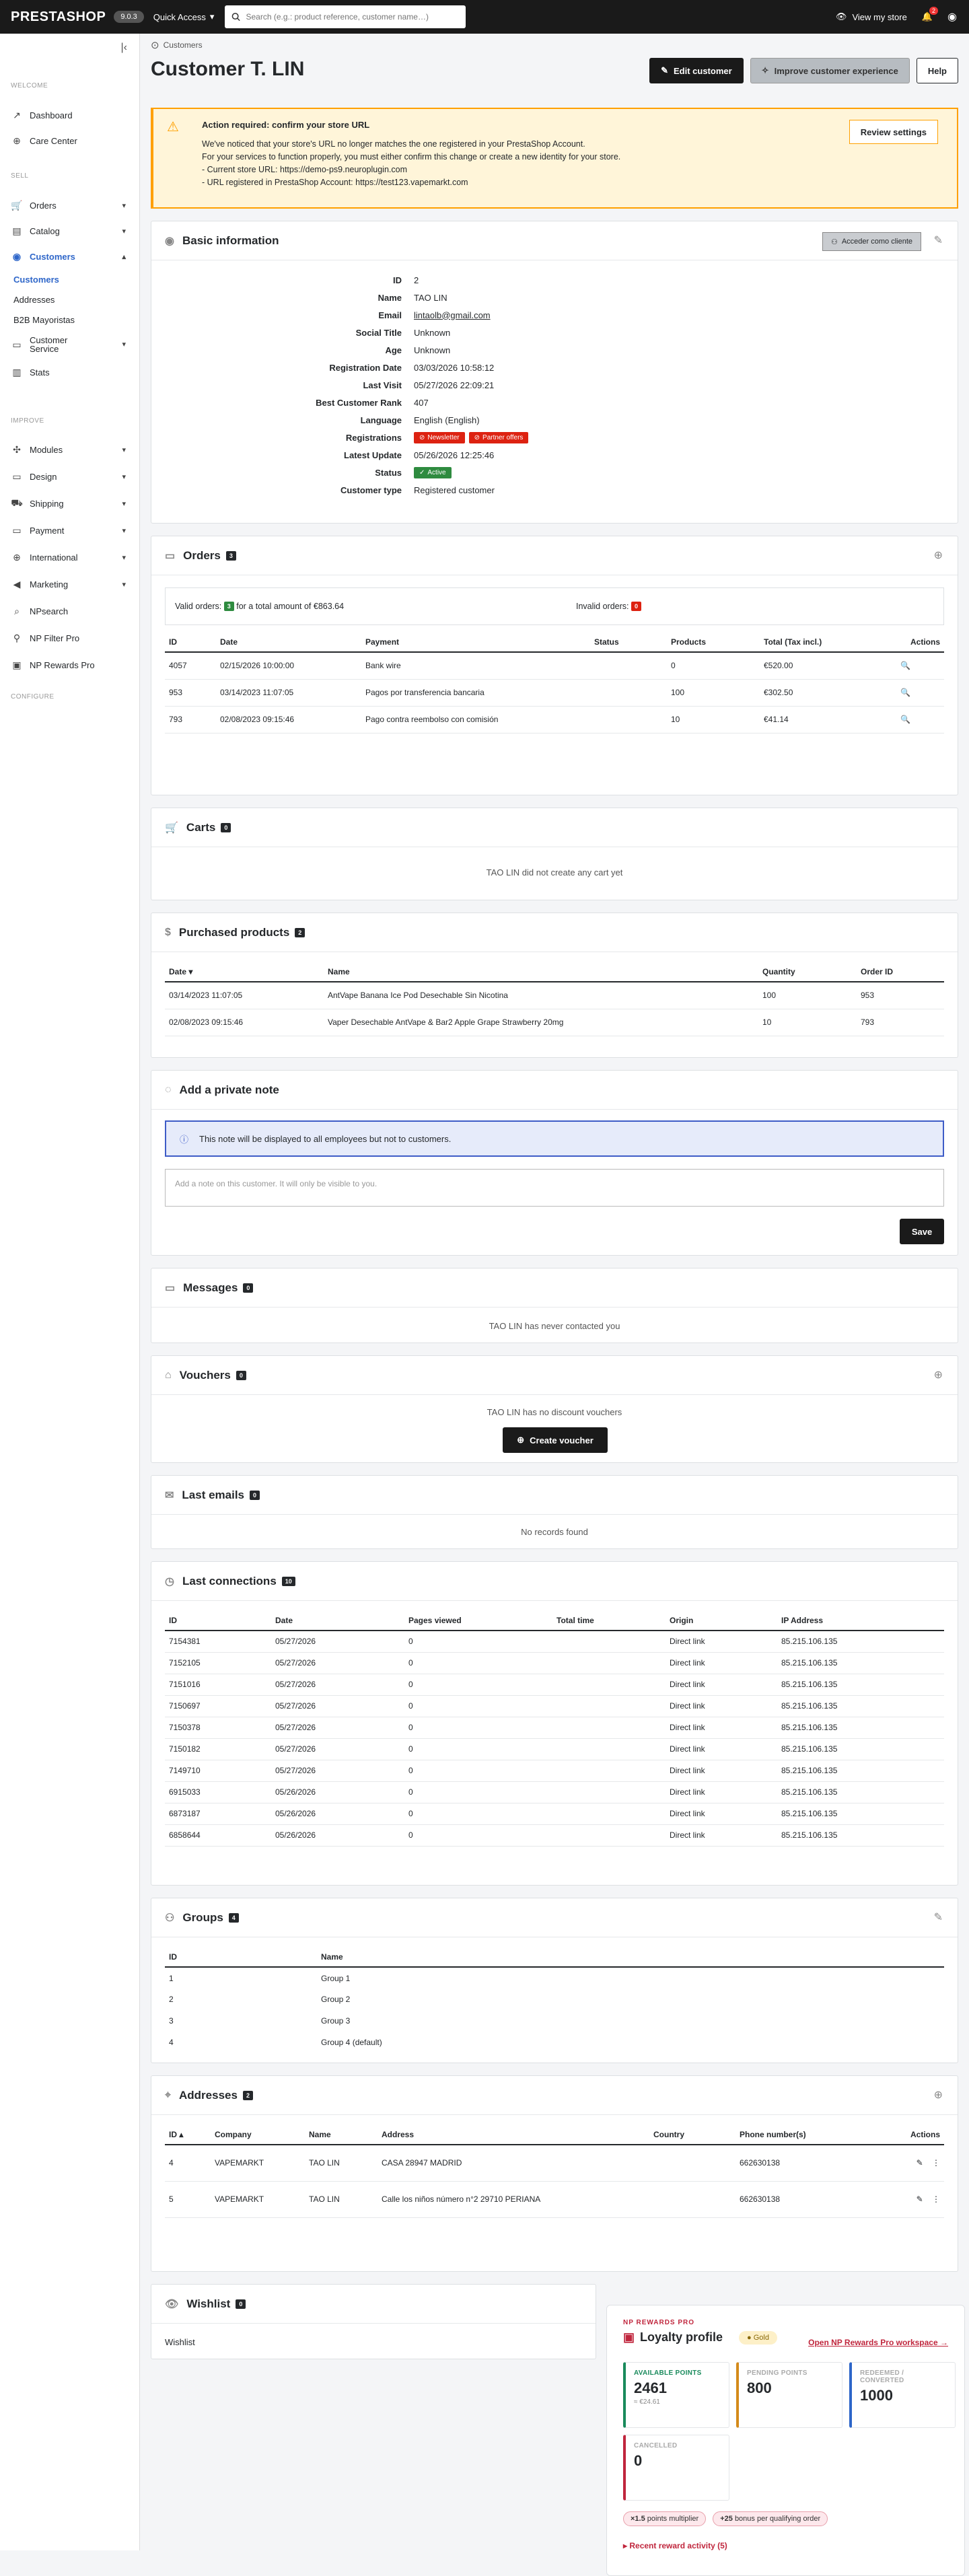 The height and width of the screenshot is (2576, 969). What do you see at coordinates (554, 1512) in the screenshot?
I see `last-emails-card: ✉ Last emails 0 No records found` at bounding box center [554, 1512].